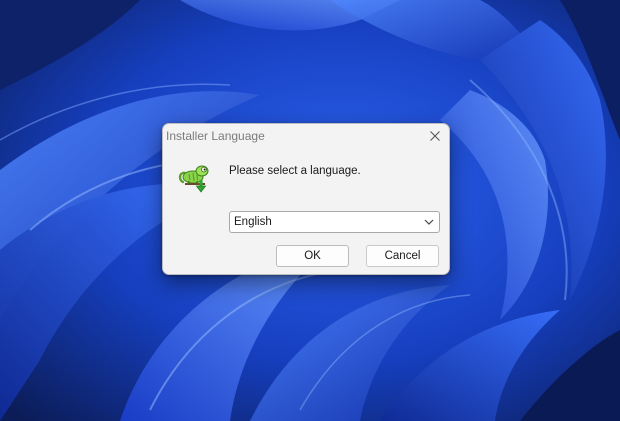 Image resolution: width=620 pixels, height=421 pixels. I want to click on language-select-value: English, so click(253, 222).